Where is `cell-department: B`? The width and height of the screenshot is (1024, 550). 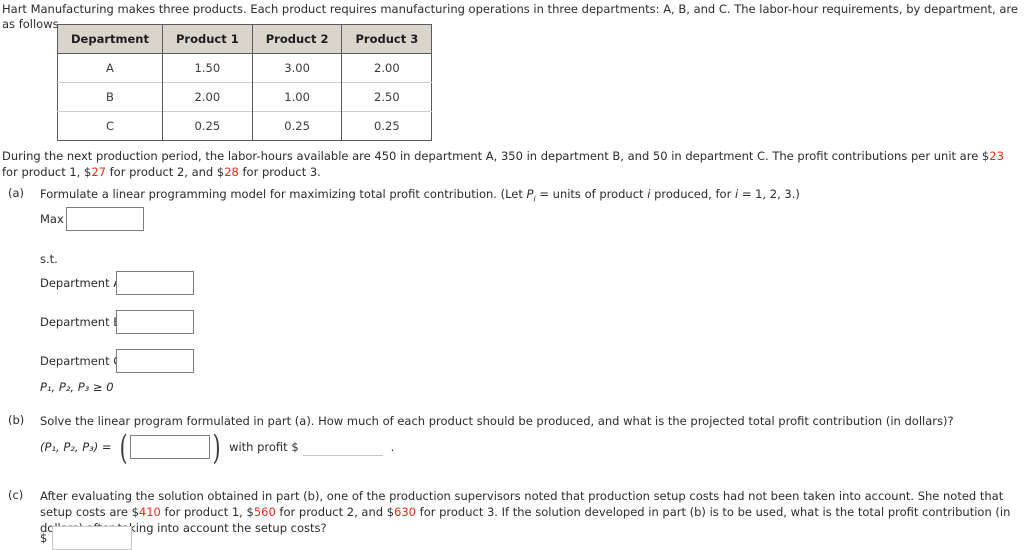
cell-department: B is located at coordinates (110, 97).